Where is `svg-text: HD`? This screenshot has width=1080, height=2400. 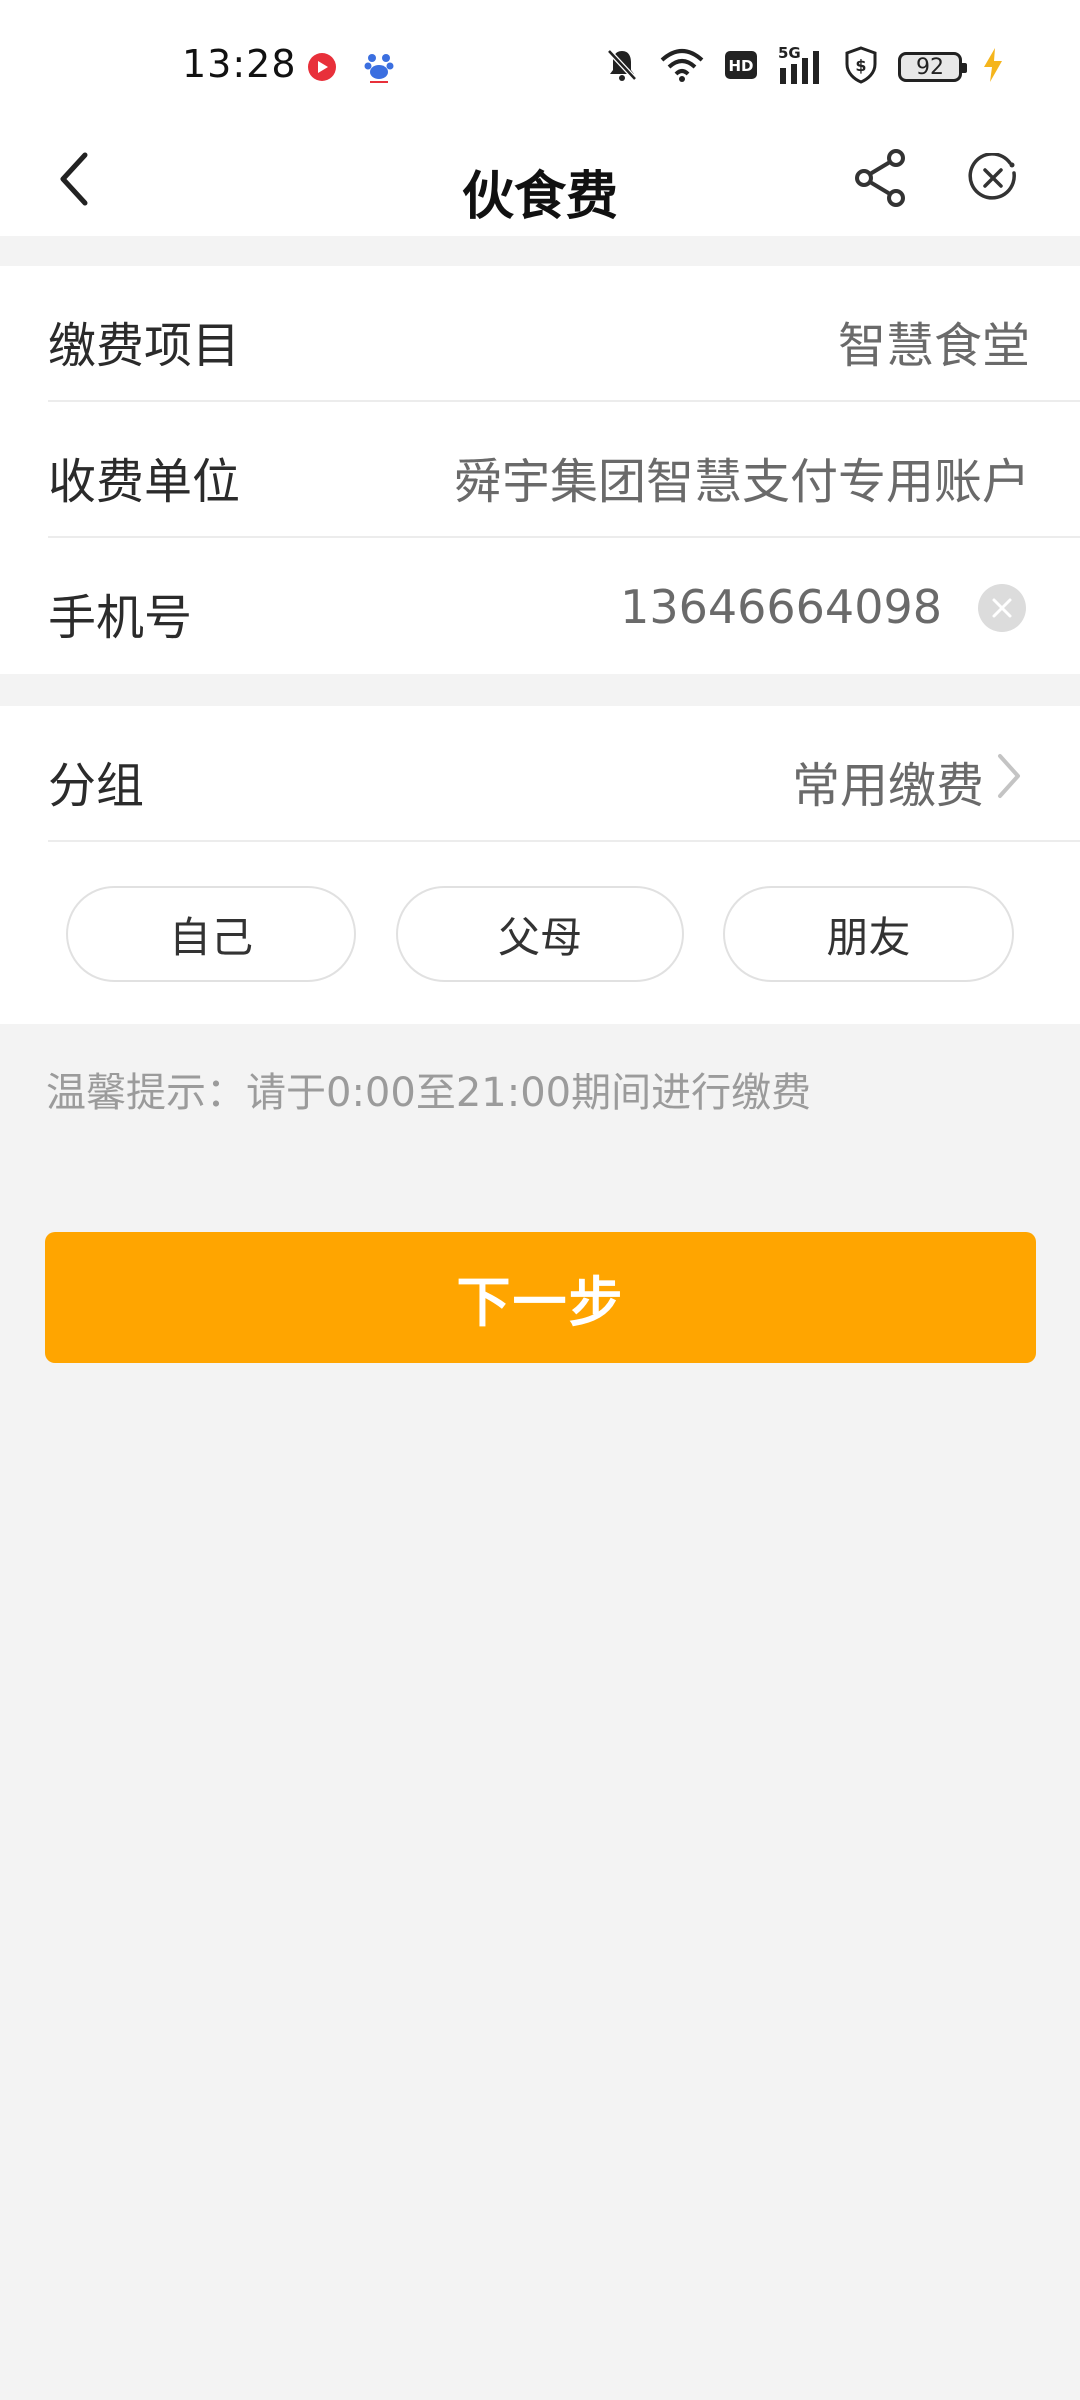 svg-text: HD is located at coordinates (740, 66).